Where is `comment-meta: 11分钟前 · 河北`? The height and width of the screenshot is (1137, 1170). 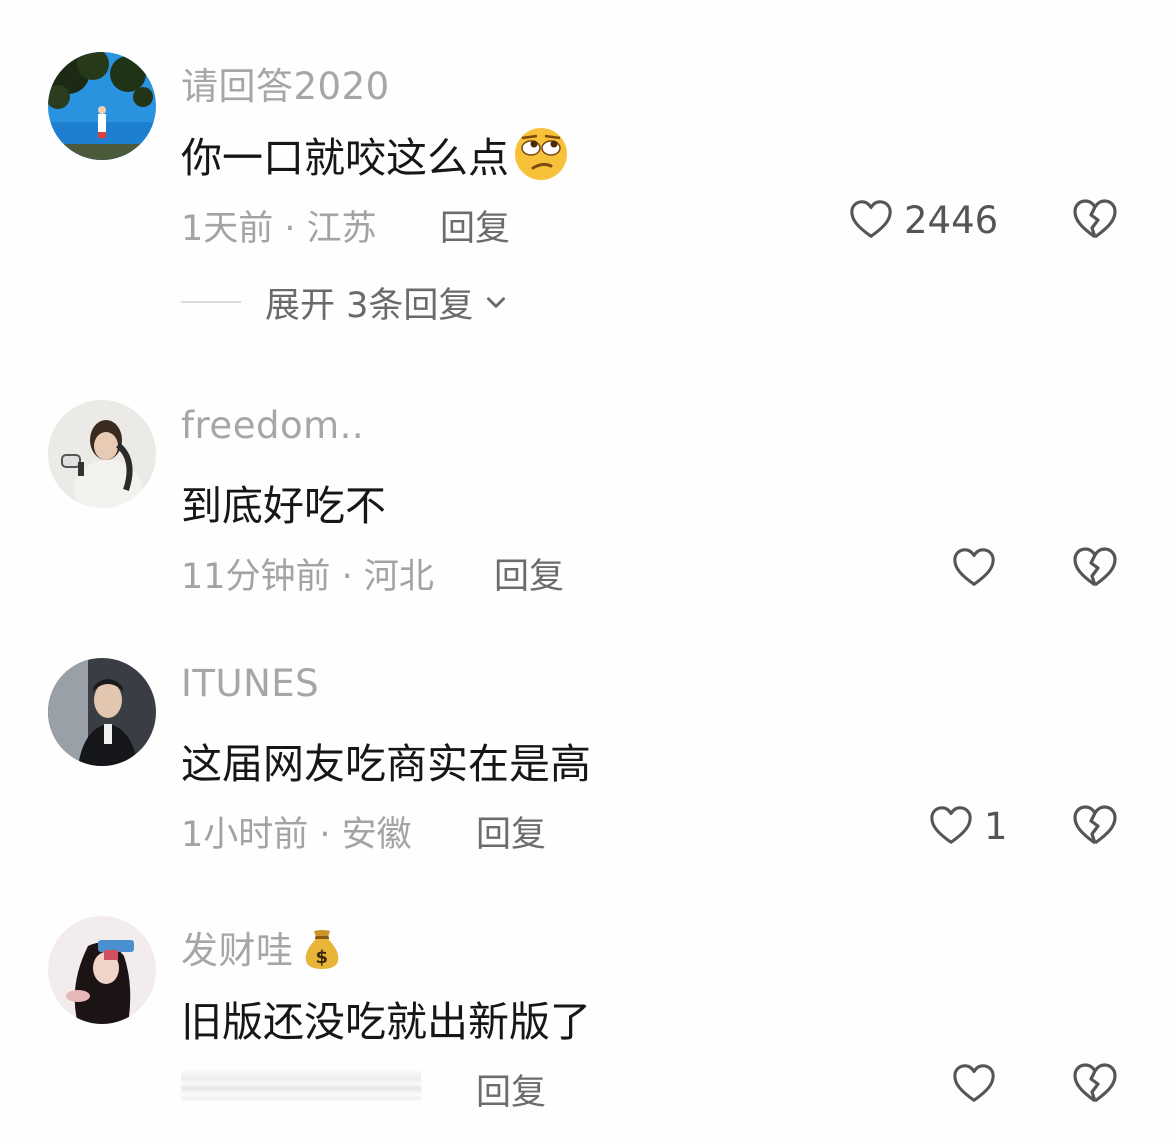
comment-meta: 11分钟前 · 河北 is located at coordinates (307, 577).